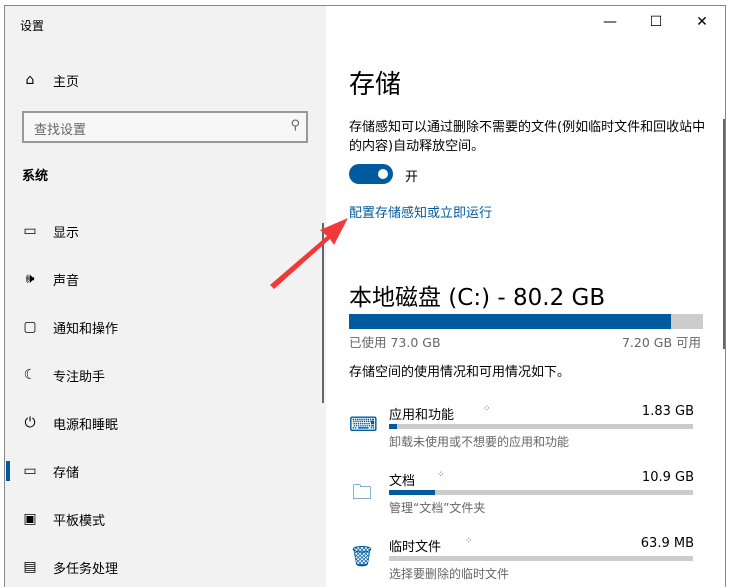  What do you see at coordinates (30, 471) in the screenshot?
I see `storage-icon: ▭` at bounding box center [30, 471].